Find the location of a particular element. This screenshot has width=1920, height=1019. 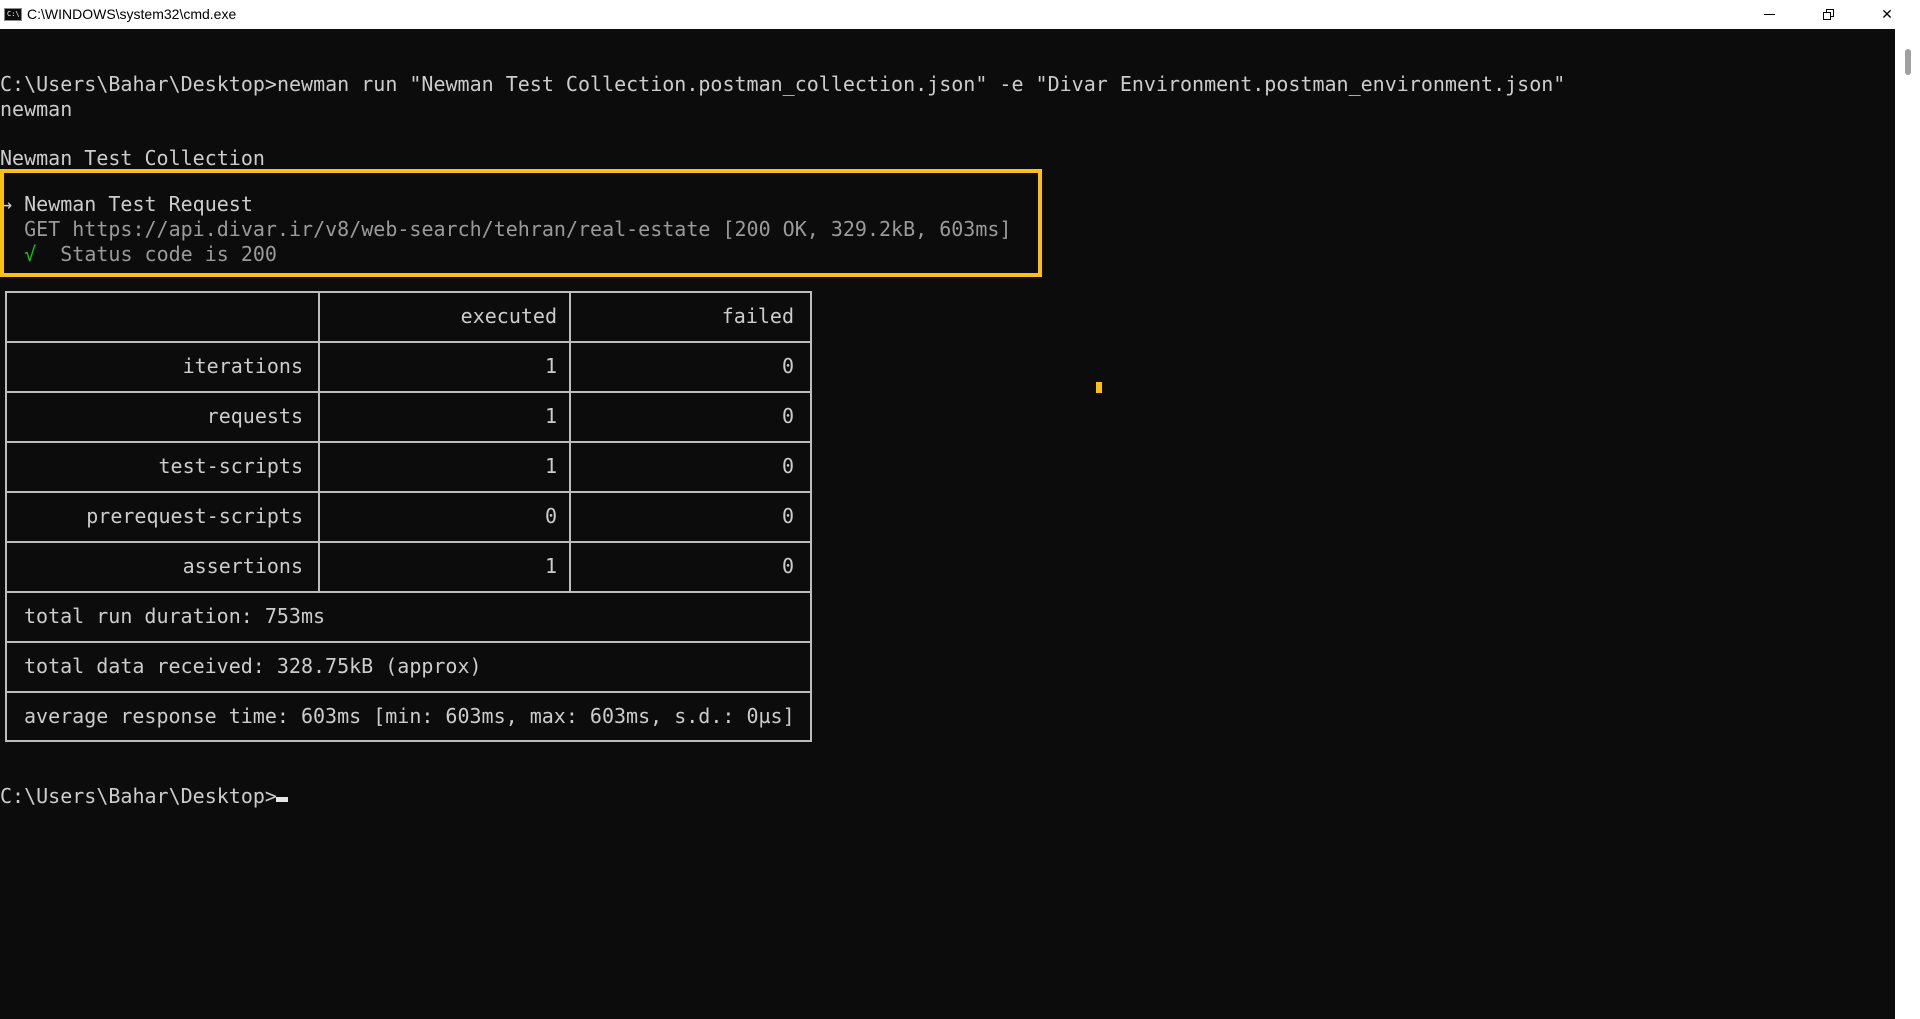

header-failed: failed is located at coordinates (757, 316).